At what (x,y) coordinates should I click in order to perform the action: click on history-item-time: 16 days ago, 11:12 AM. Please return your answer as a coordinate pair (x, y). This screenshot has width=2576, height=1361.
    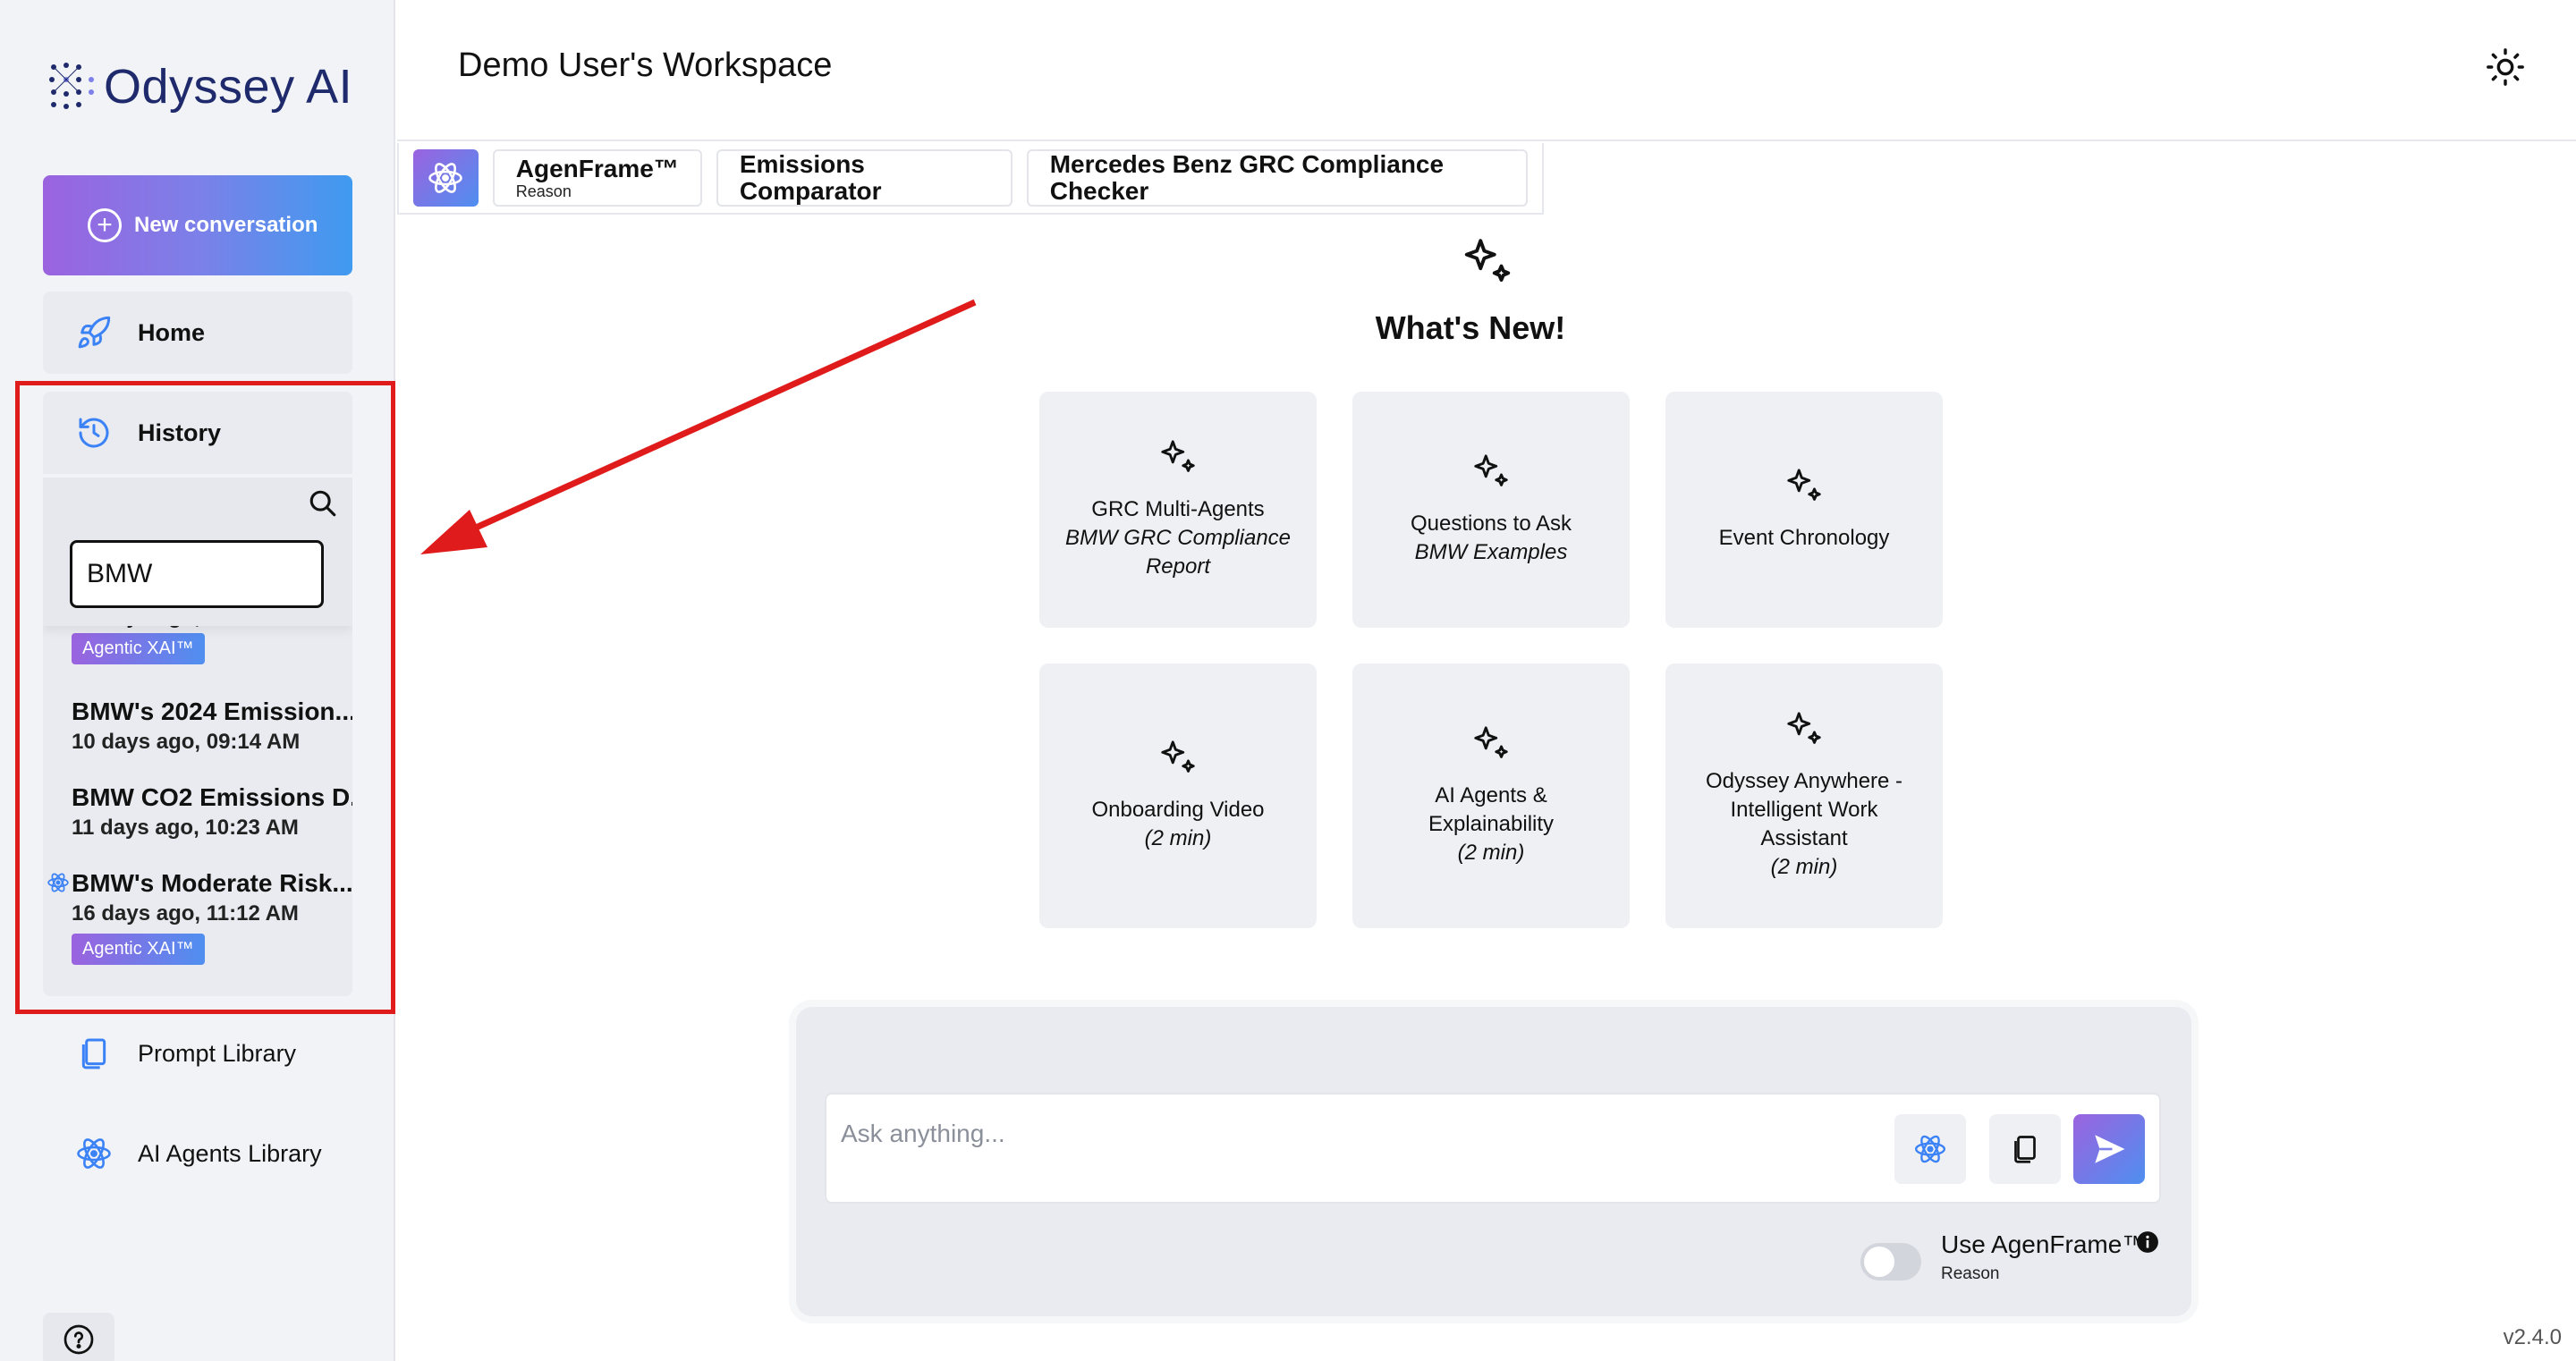
    Looking at the image, I should click on (185, 913).